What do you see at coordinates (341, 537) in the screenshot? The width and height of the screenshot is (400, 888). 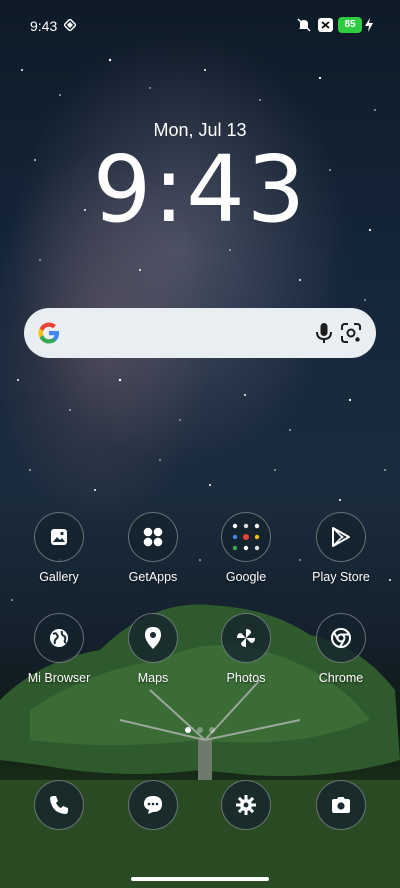 I see `play-store-icon` at bounding box center [341, 537].